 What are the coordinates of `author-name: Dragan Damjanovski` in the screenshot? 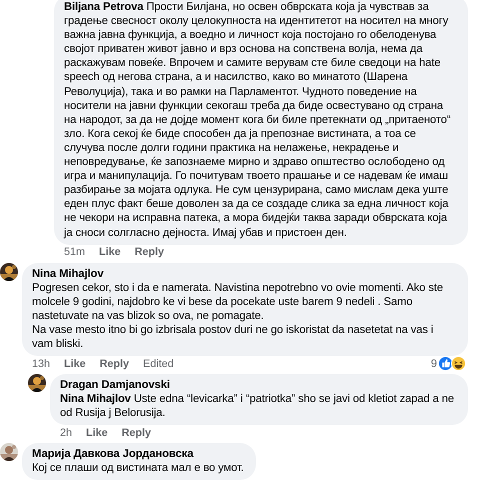 It's located at (258, 385).